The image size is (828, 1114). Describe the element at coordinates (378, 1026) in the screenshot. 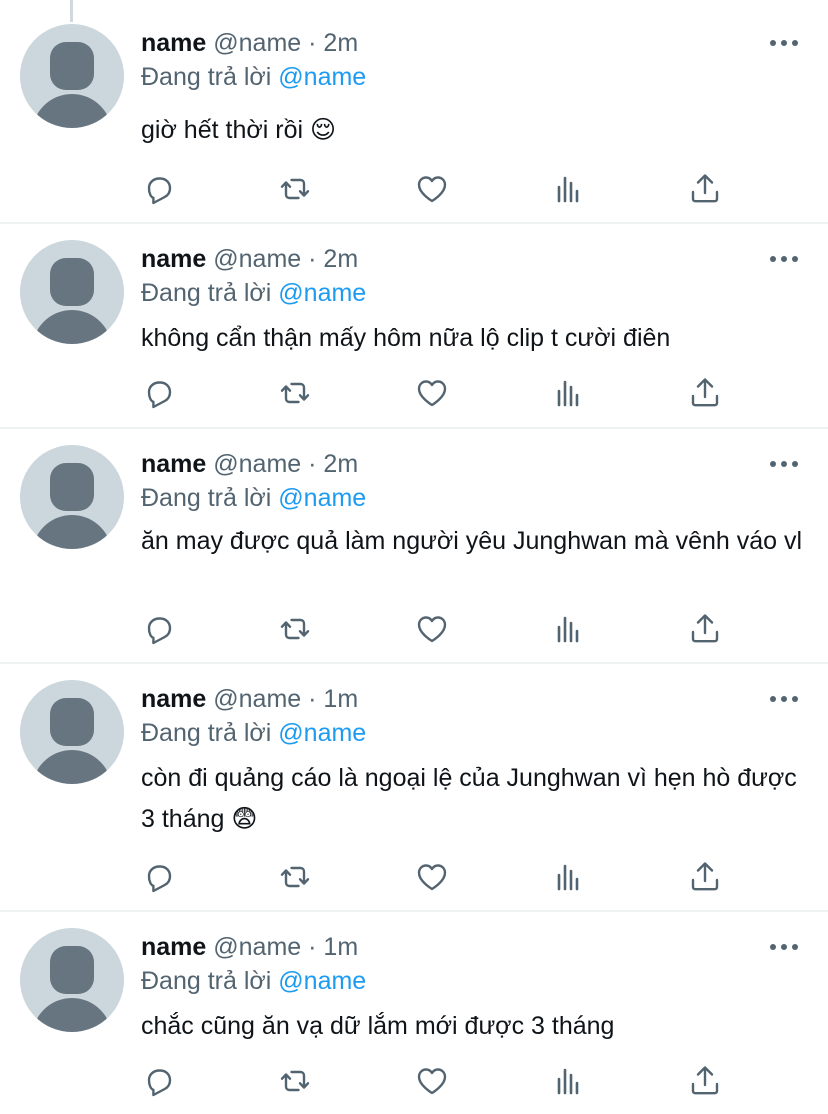

I see `tweet-text: chắc cũng ăn vạ dữ lắm mới được 3 tháng` at that location.